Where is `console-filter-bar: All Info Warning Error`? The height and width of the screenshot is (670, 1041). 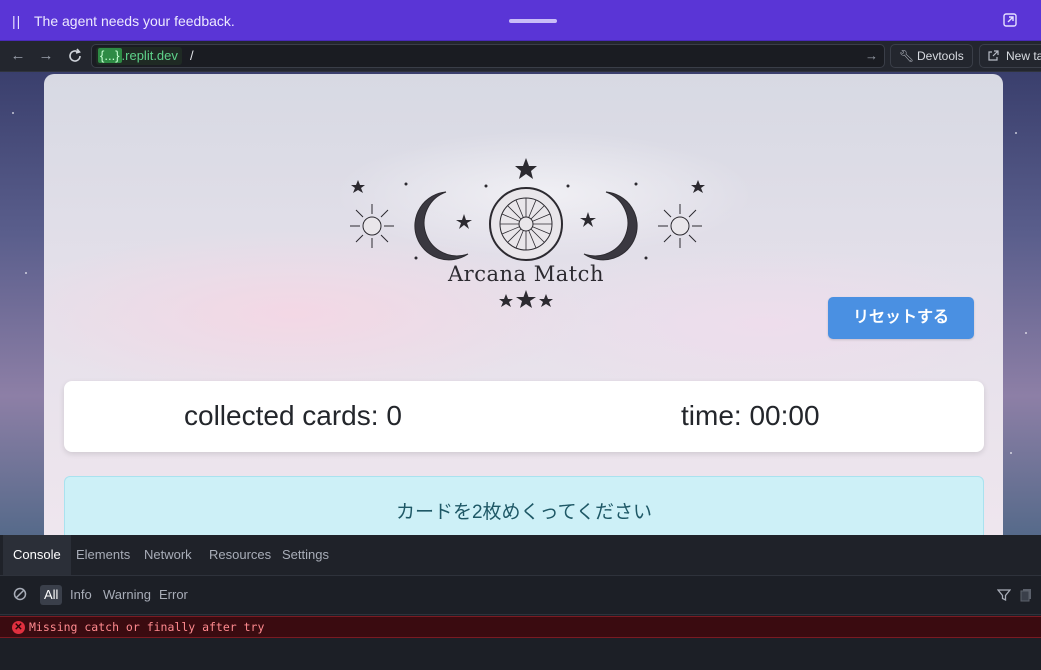 console-filter-bar: All Info Warning Error is located at coordinates (520, 595).